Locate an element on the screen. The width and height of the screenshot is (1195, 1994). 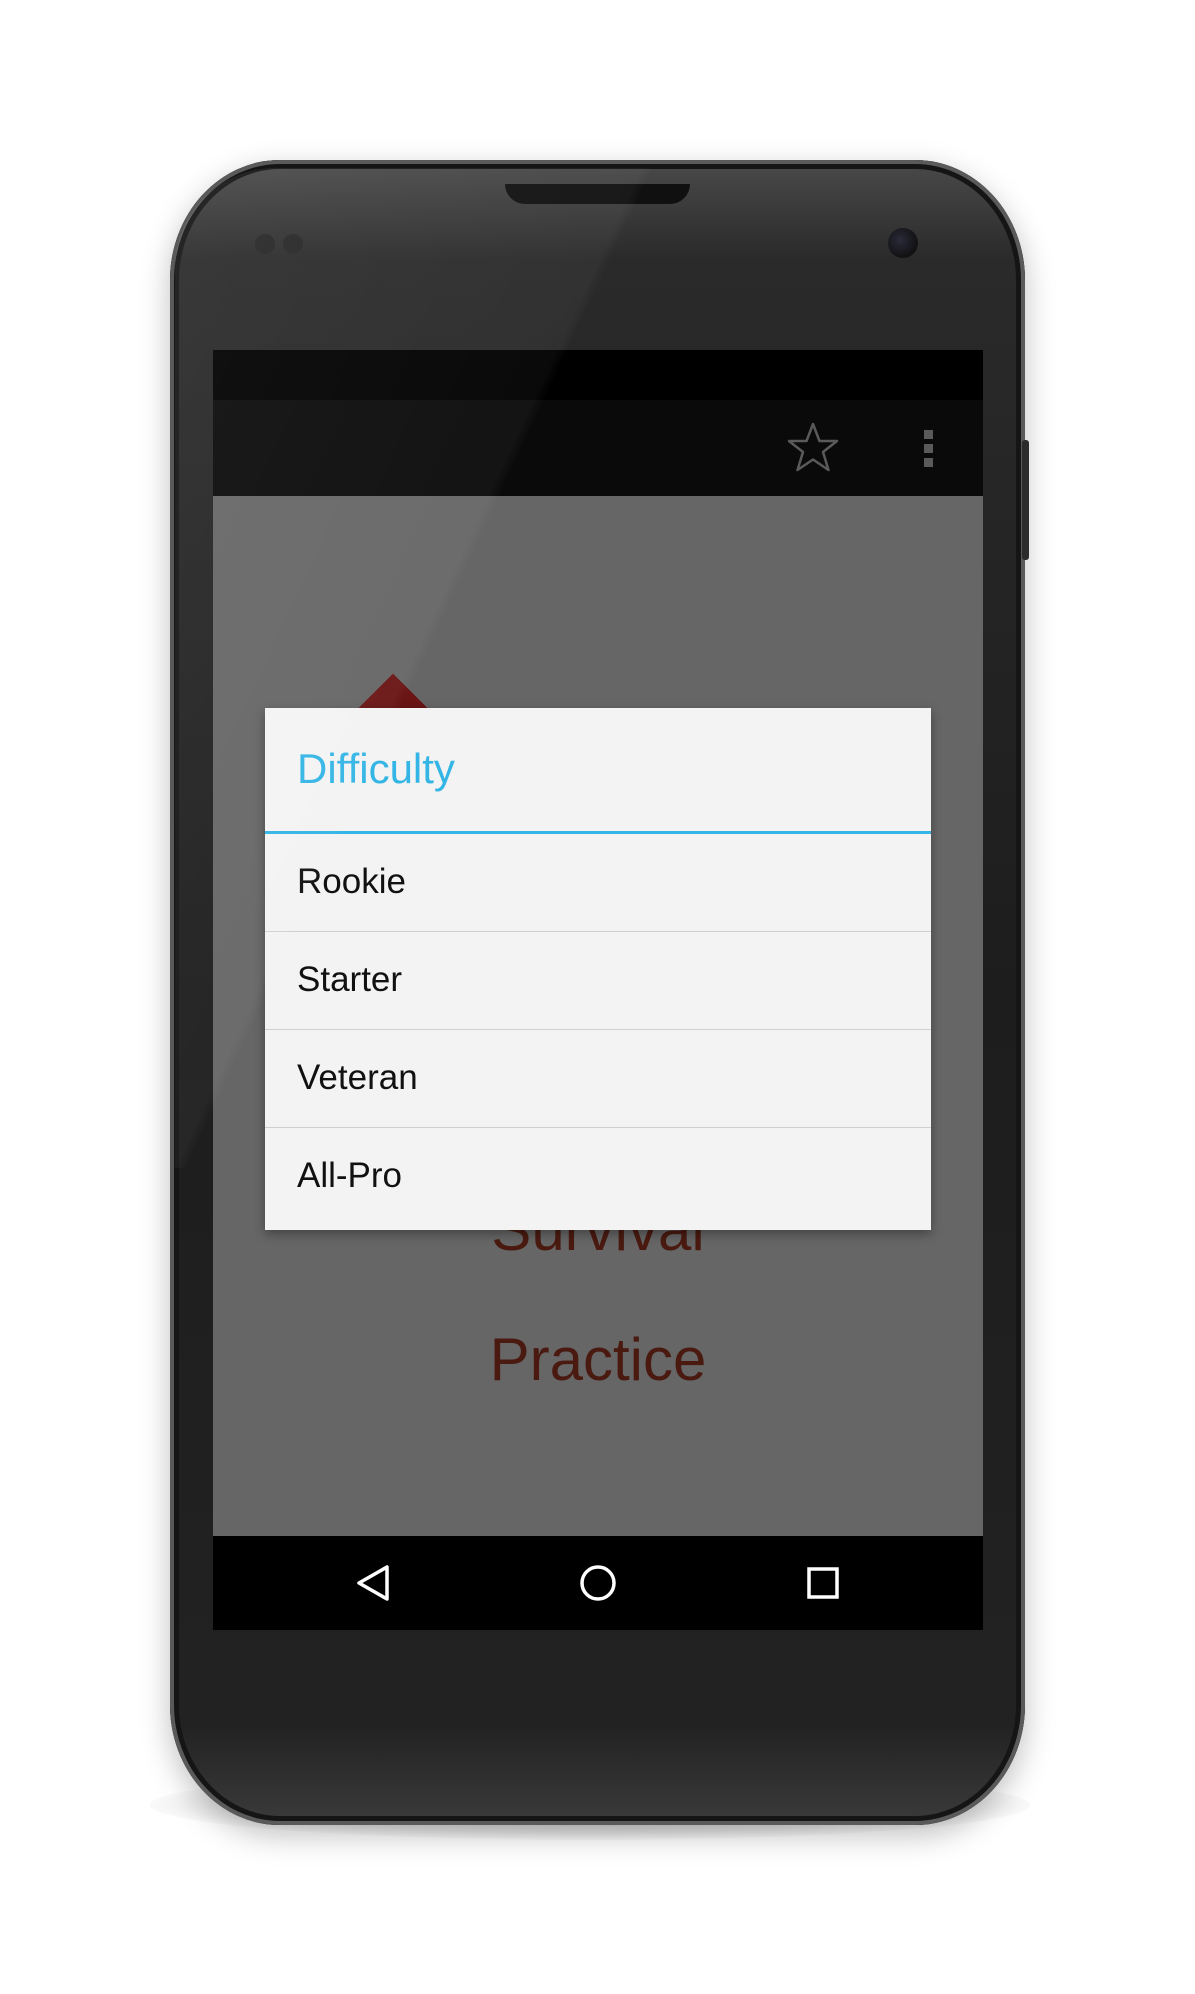
dialog-title-bar: Difficulty is located at coordinates (598, 771).